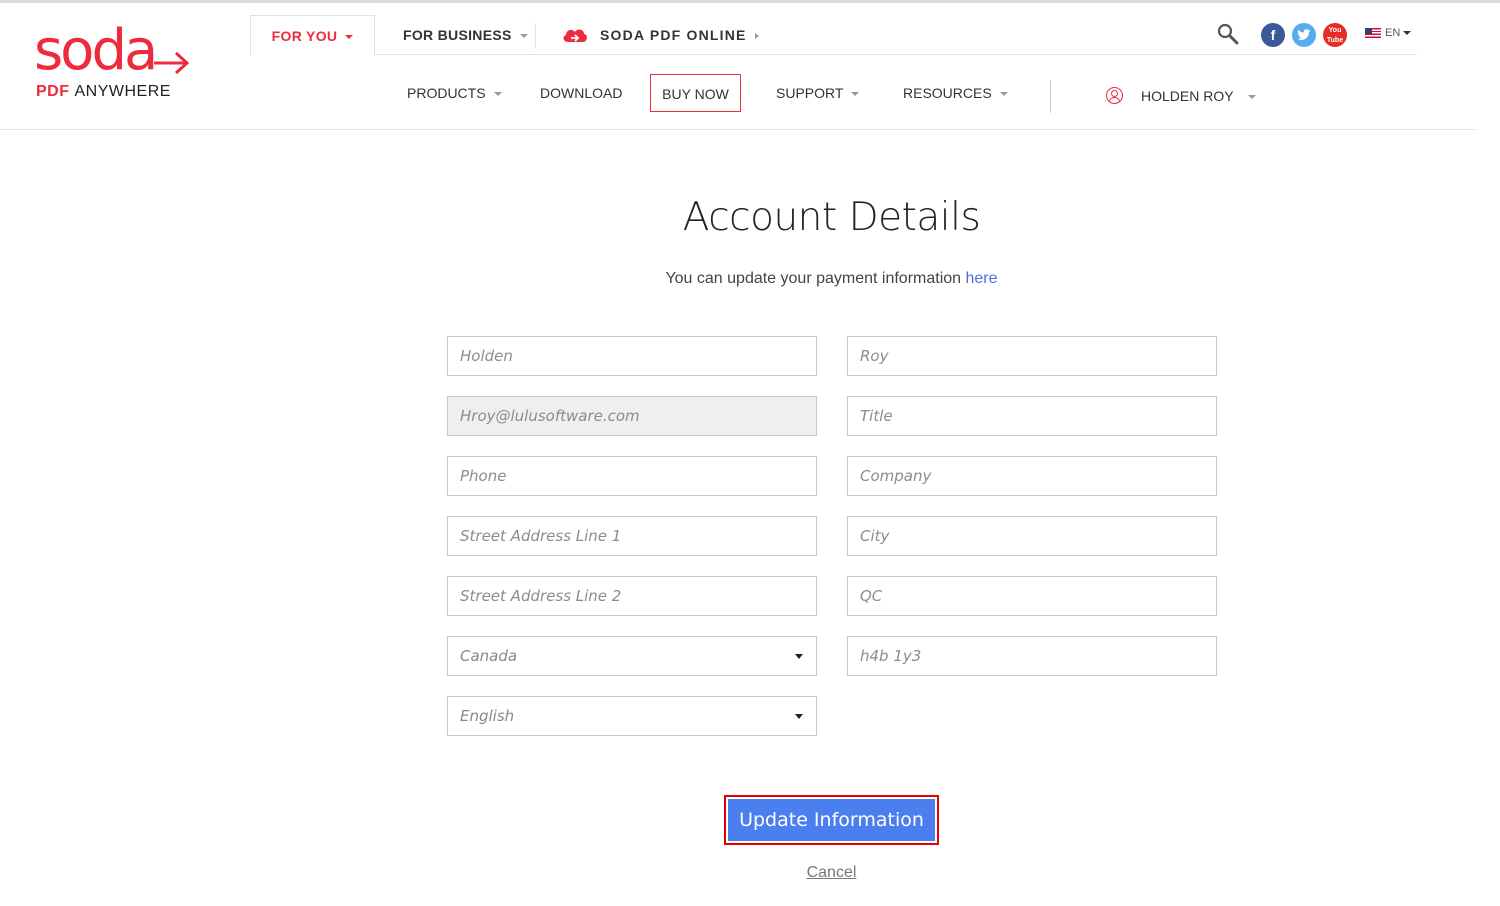 This screenshot has width=1500, height=906. I want to click on chevron-right-icon, so click(756, 36).